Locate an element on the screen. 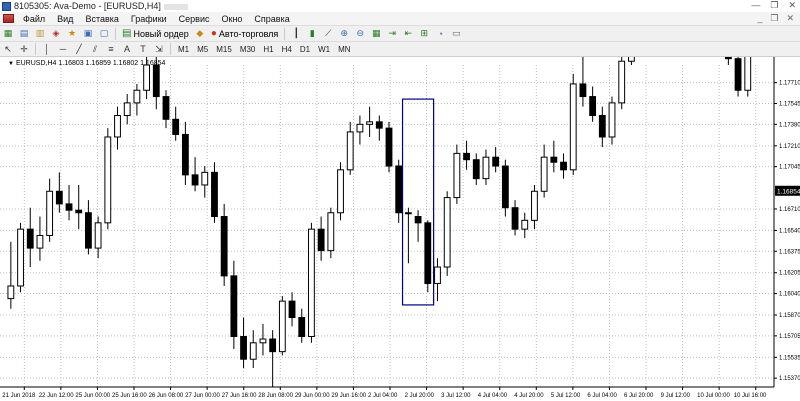  x-axis-label: 9 Jul 12:00 is located at coordinates (676, 396).